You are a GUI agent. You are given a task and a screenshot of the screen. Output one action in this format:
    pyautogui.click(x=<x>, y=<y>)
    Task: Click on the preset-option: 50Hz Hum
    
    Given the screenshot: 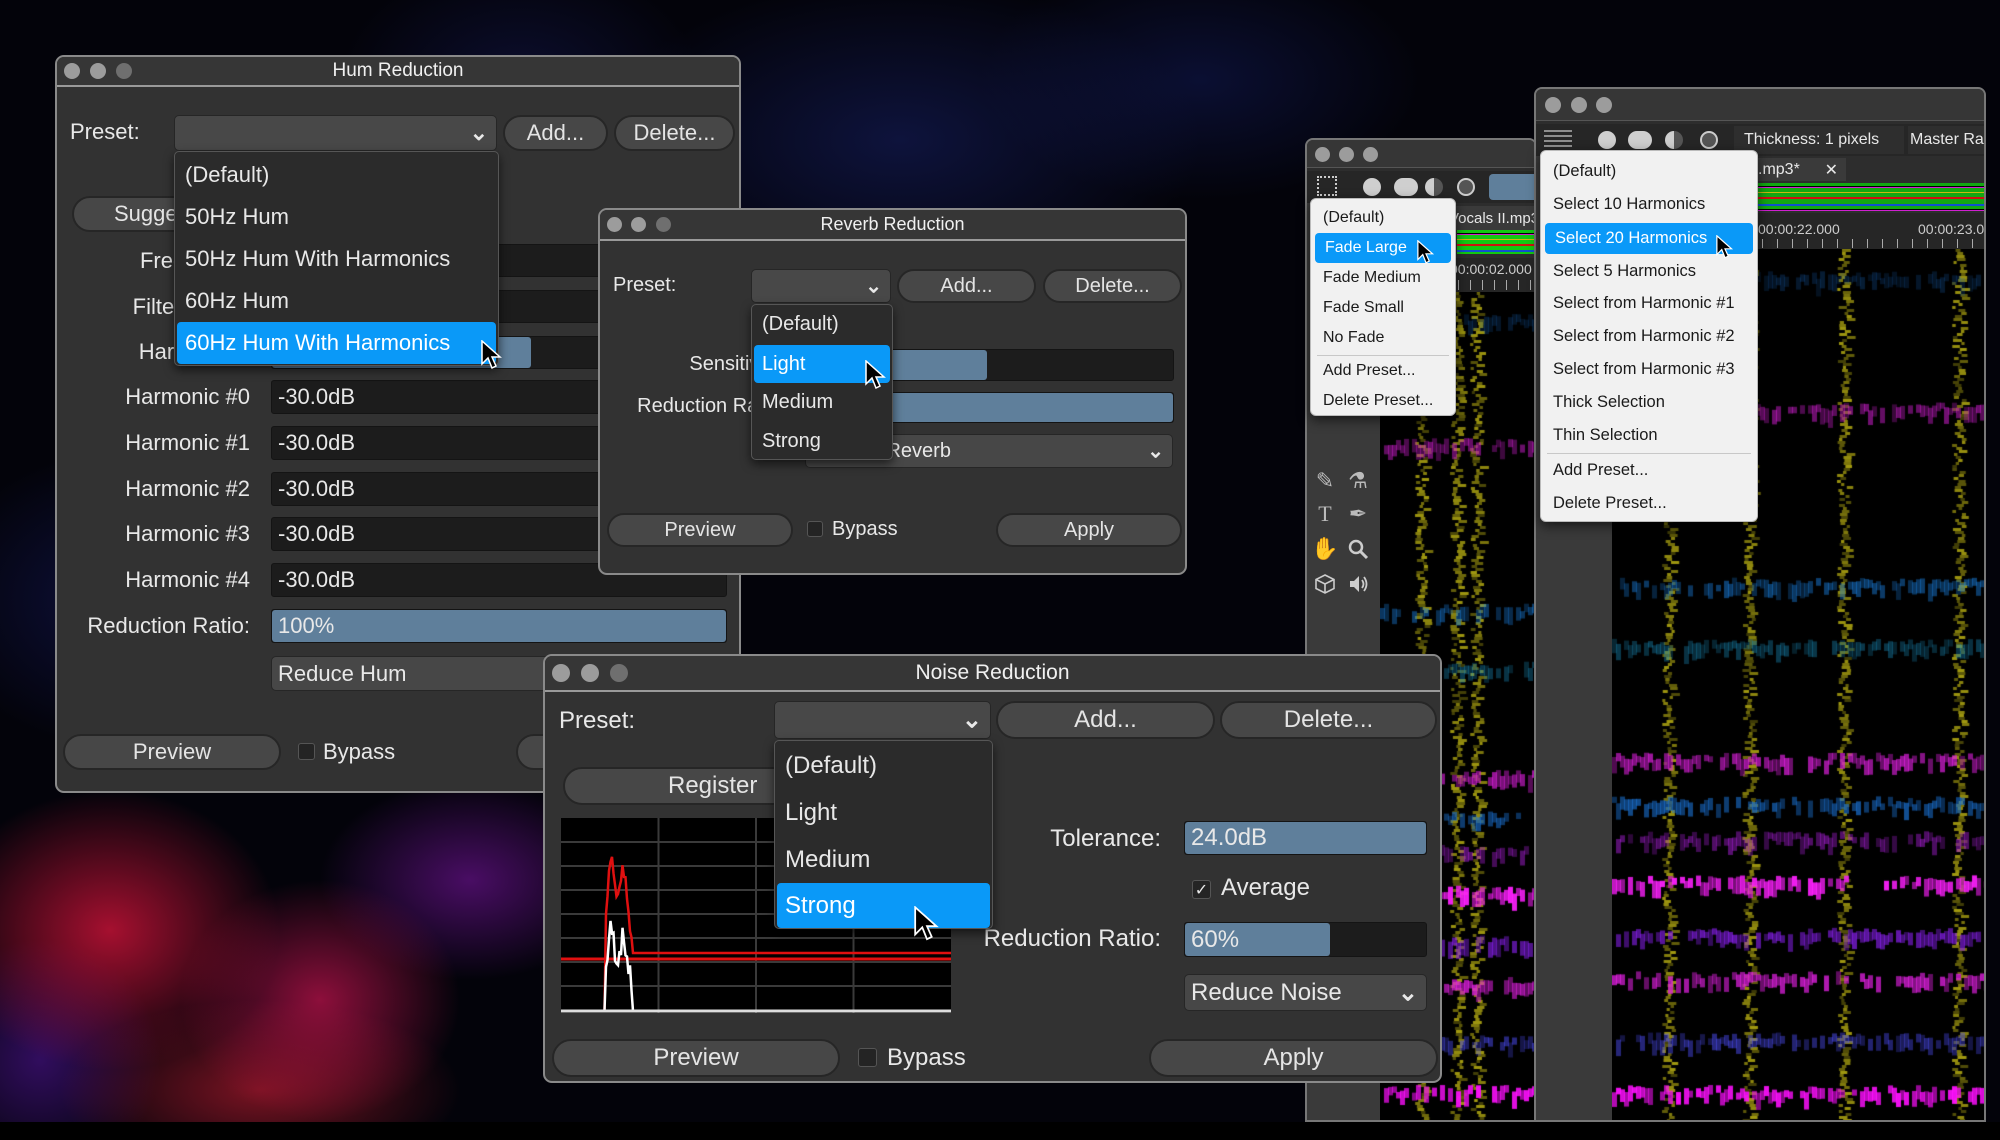 What is the action you would take?
    pyautogui.click(x=336, y=217)
    